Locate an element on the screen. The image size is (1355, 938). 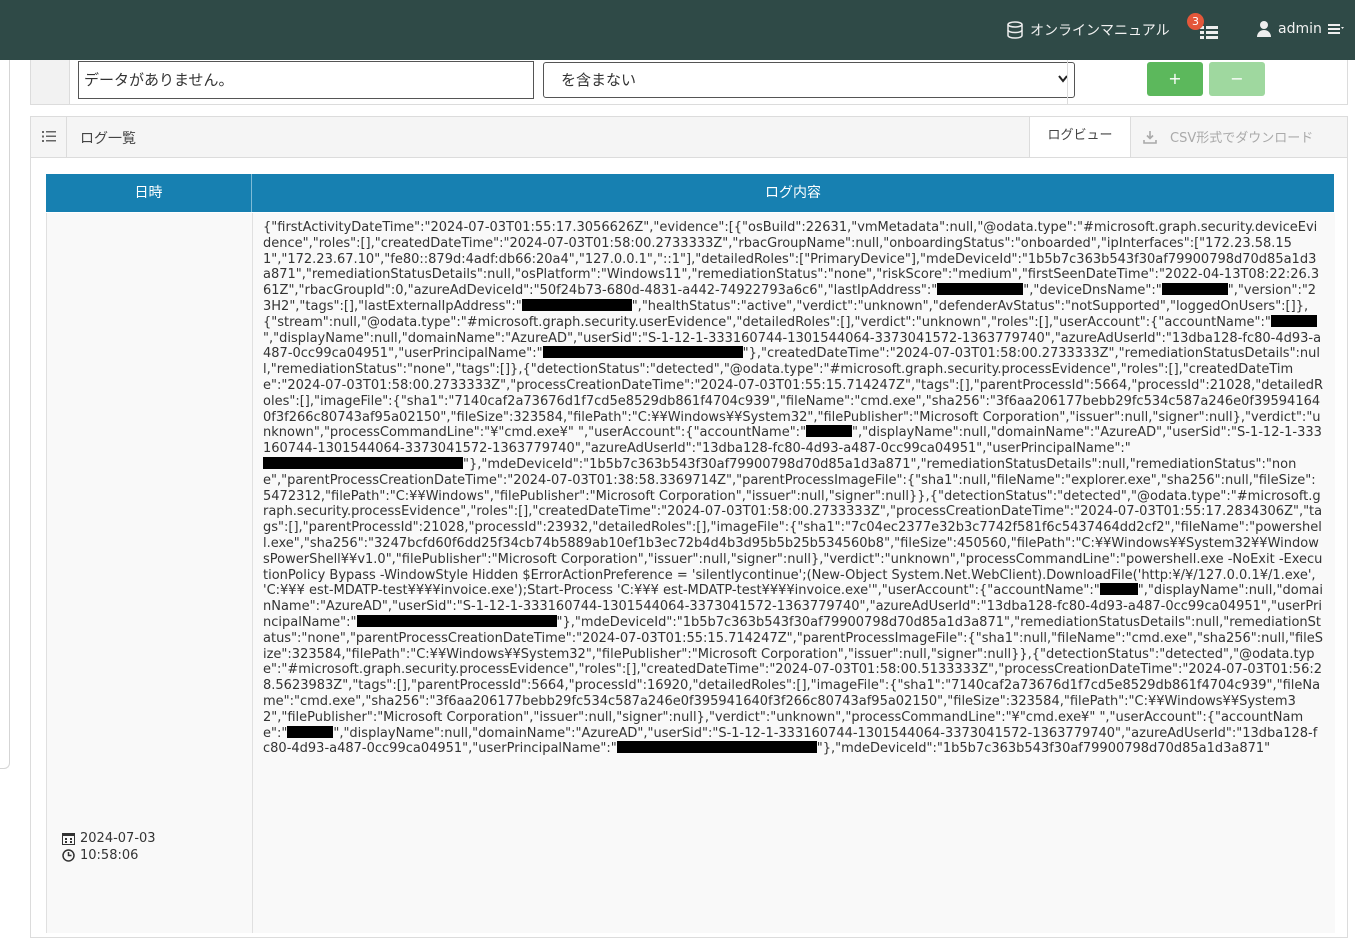
menu-caret-icon is located at coordinates (1335, 29).